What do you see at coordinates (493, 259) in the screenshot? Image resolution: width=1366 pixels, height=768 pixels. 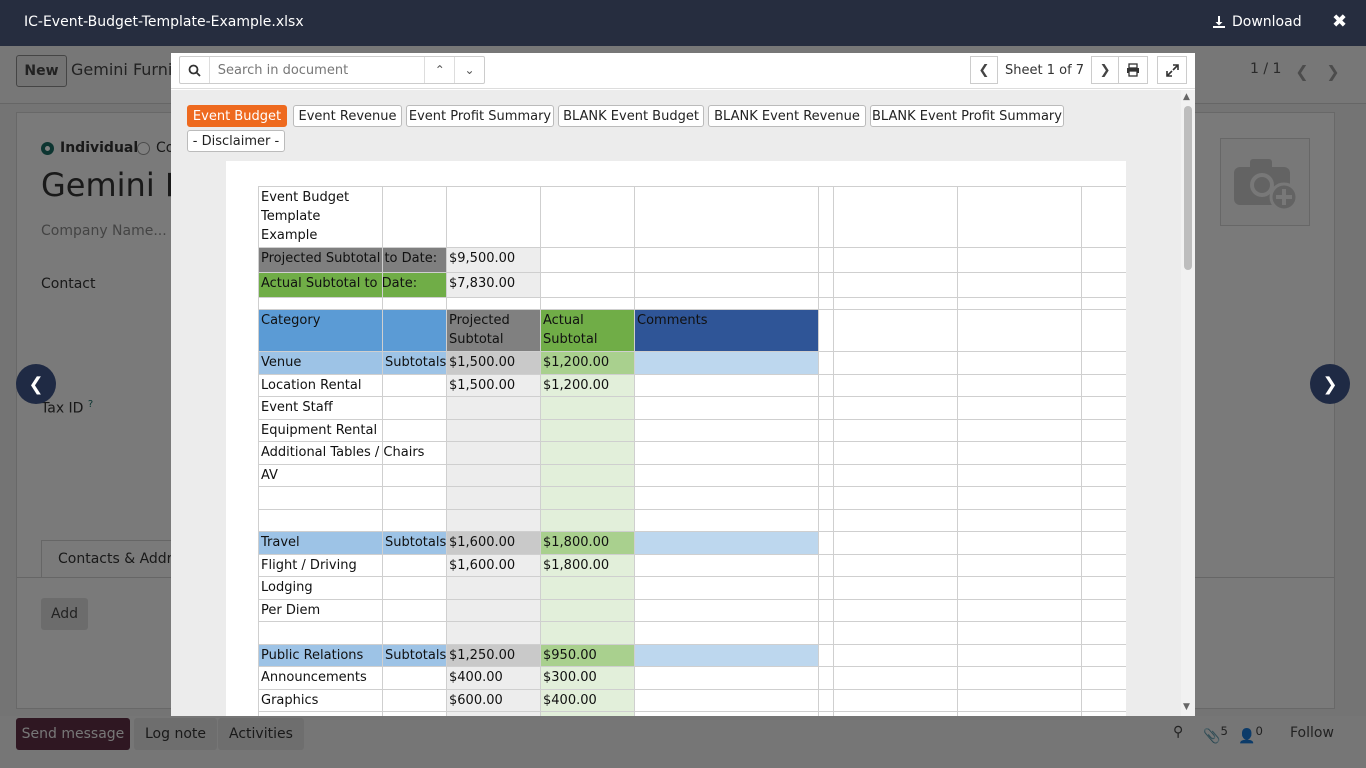 I see `projected-subtotal-value: $9,500.00` at bounding box center [493, 259].